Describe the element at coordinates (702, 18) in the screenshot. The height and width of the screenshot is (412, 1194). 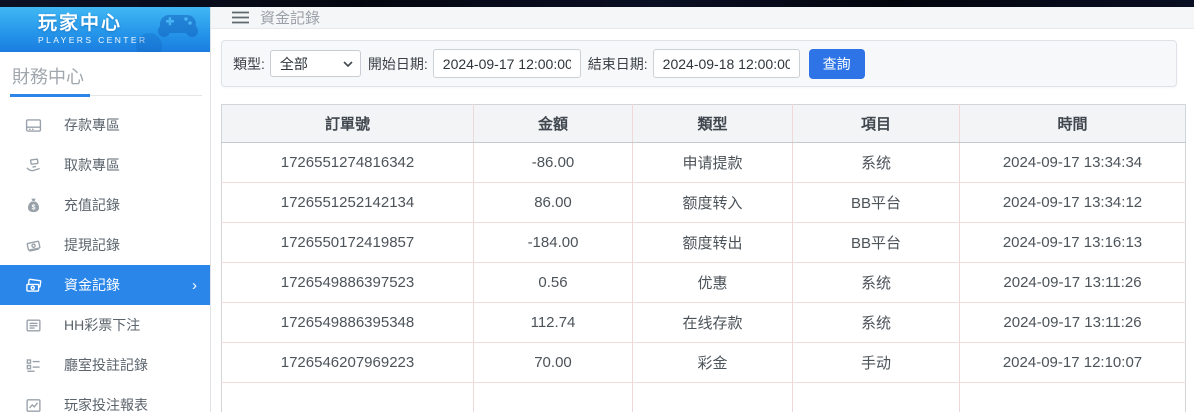
I see `topbar: 資金記錄` at that location.